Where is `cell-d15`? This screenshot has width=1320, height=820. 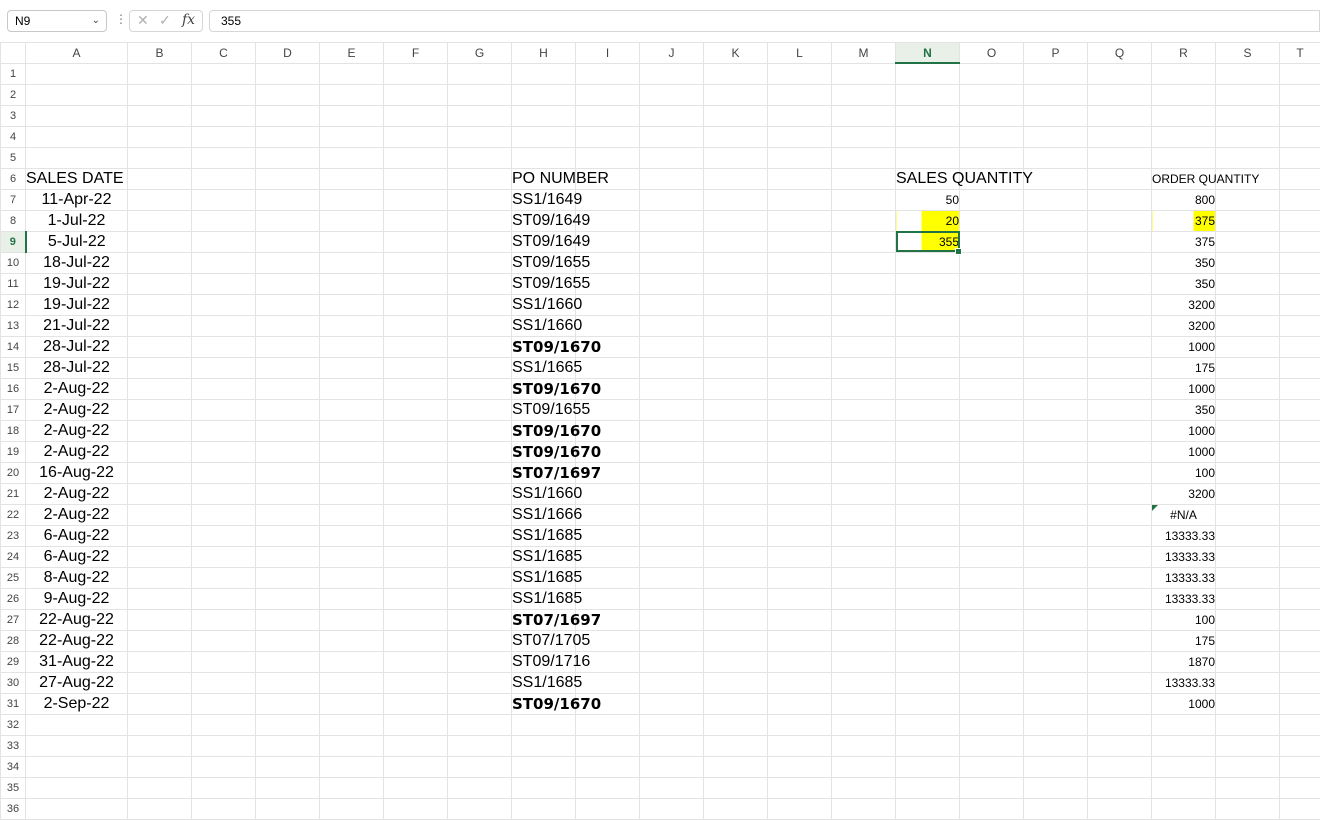 cell-d15 is located at coordinates (288, 367).